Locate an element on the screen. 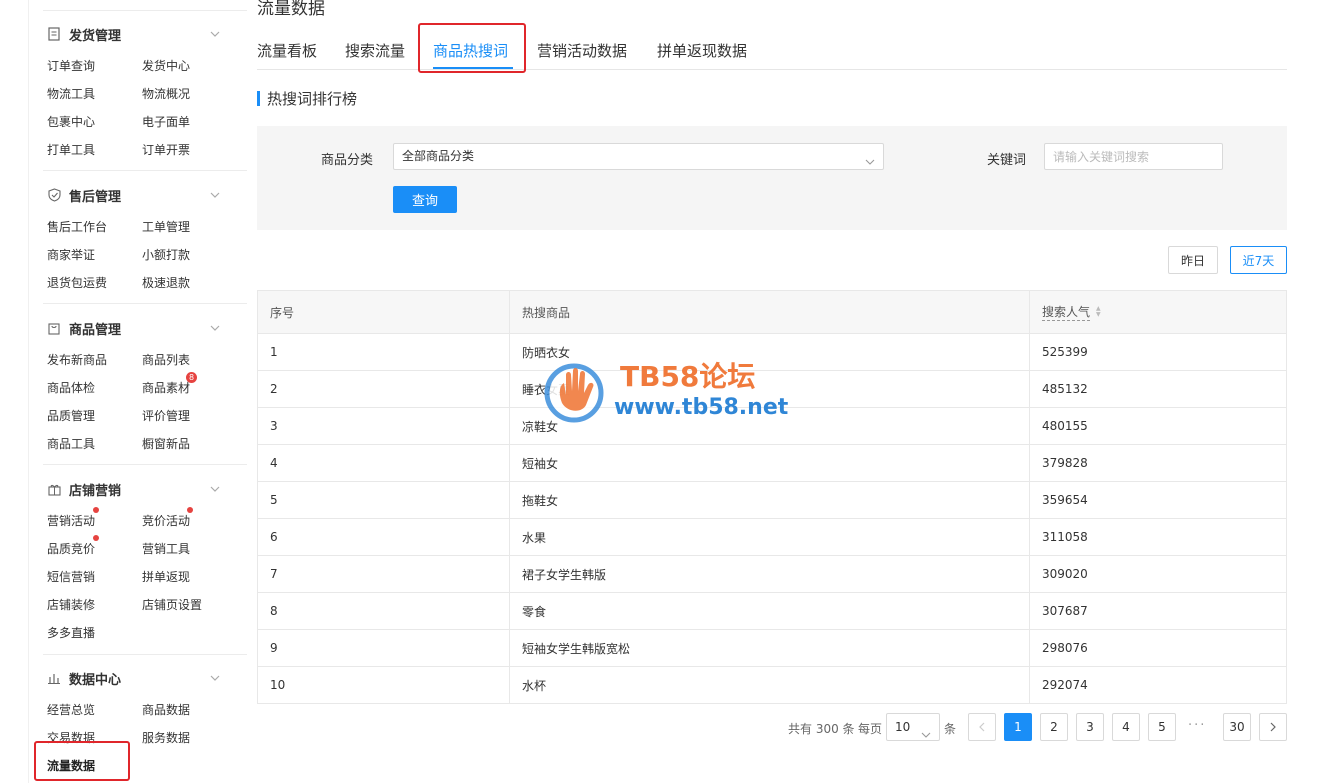  sidebar-item-logistics-tools: 物流工具 is located at coordinates (71, 93).